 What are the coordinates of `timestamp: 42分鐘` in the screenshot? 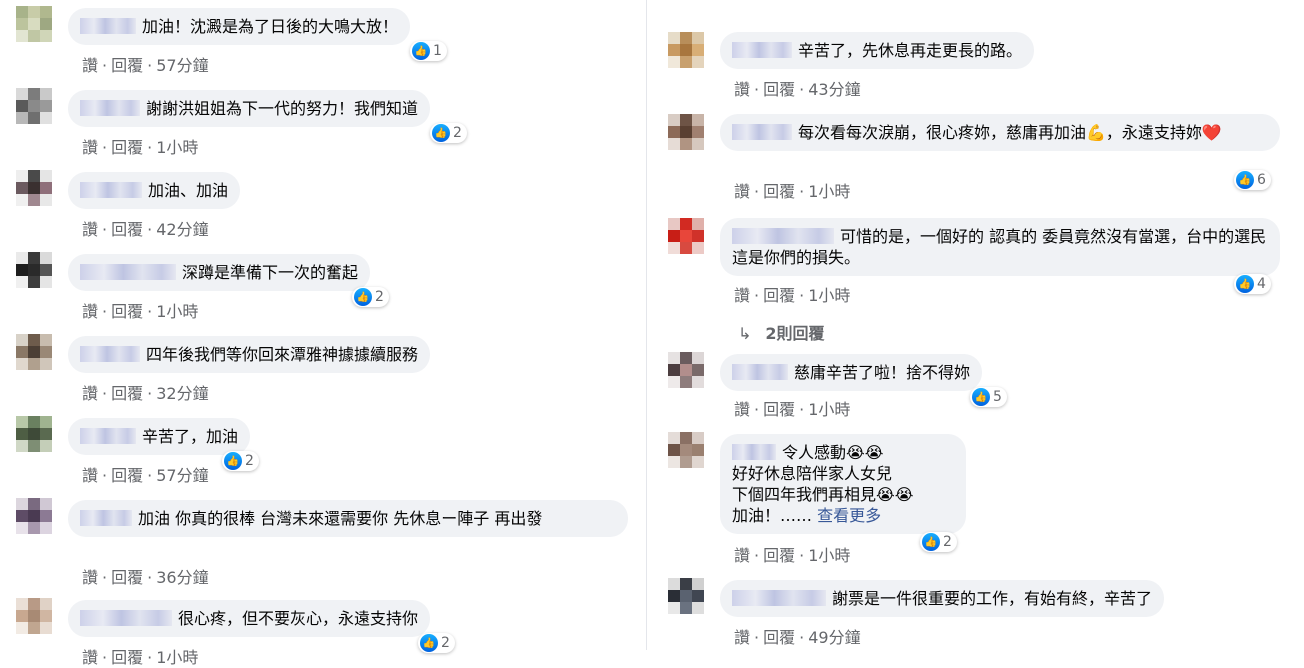 It's located at (182, 229).